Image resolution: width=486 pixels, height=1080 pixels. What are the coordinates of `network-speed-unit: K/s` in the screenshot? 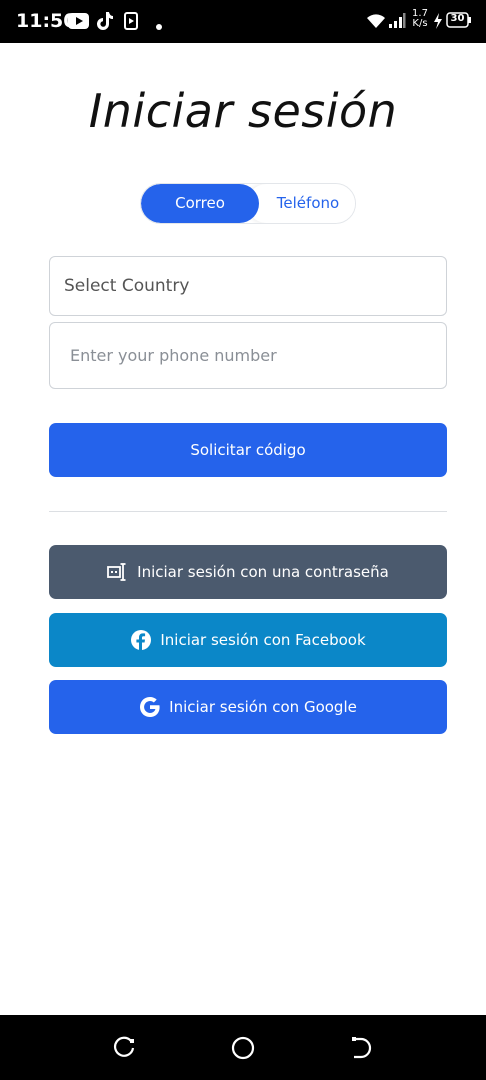 It's located at (420, 23).